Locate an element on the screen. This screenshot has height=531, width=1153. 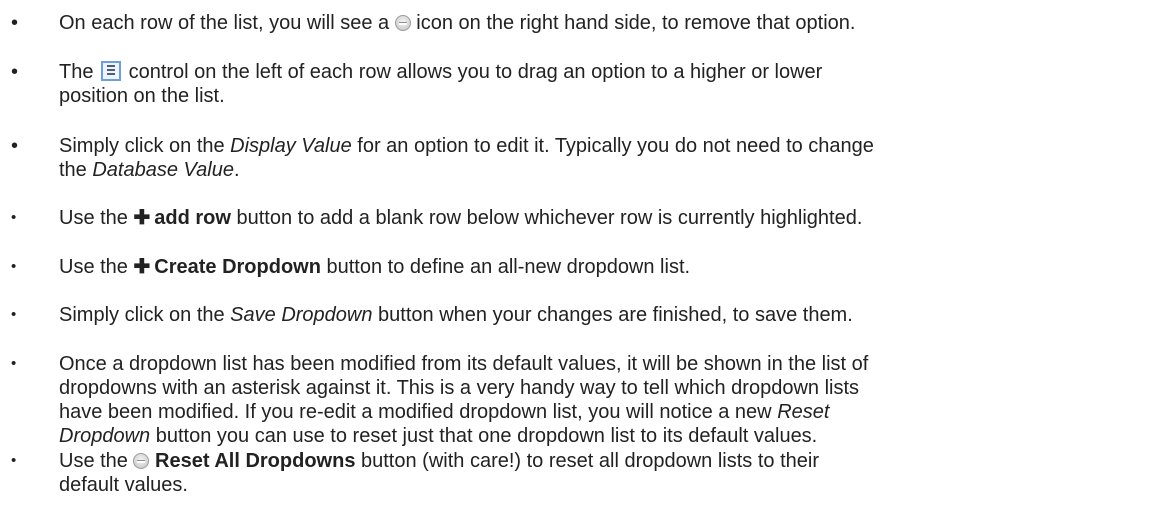
drag-handle-icon is located at coordinates (111, 71).